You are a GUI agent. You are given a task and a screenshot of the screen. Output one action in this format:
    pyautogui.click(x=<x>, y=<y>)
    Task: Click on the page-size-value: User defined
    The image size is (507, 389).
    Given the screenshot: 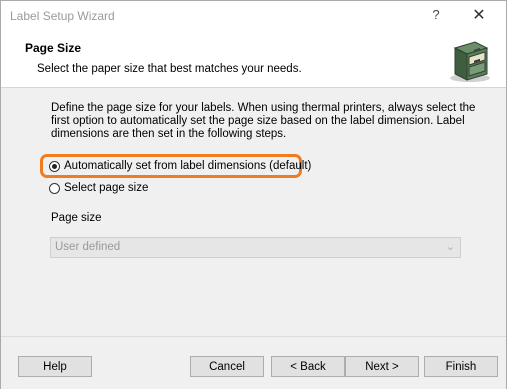 What is the action you would take?
    pyautogui.click(x=88, y=247)
    